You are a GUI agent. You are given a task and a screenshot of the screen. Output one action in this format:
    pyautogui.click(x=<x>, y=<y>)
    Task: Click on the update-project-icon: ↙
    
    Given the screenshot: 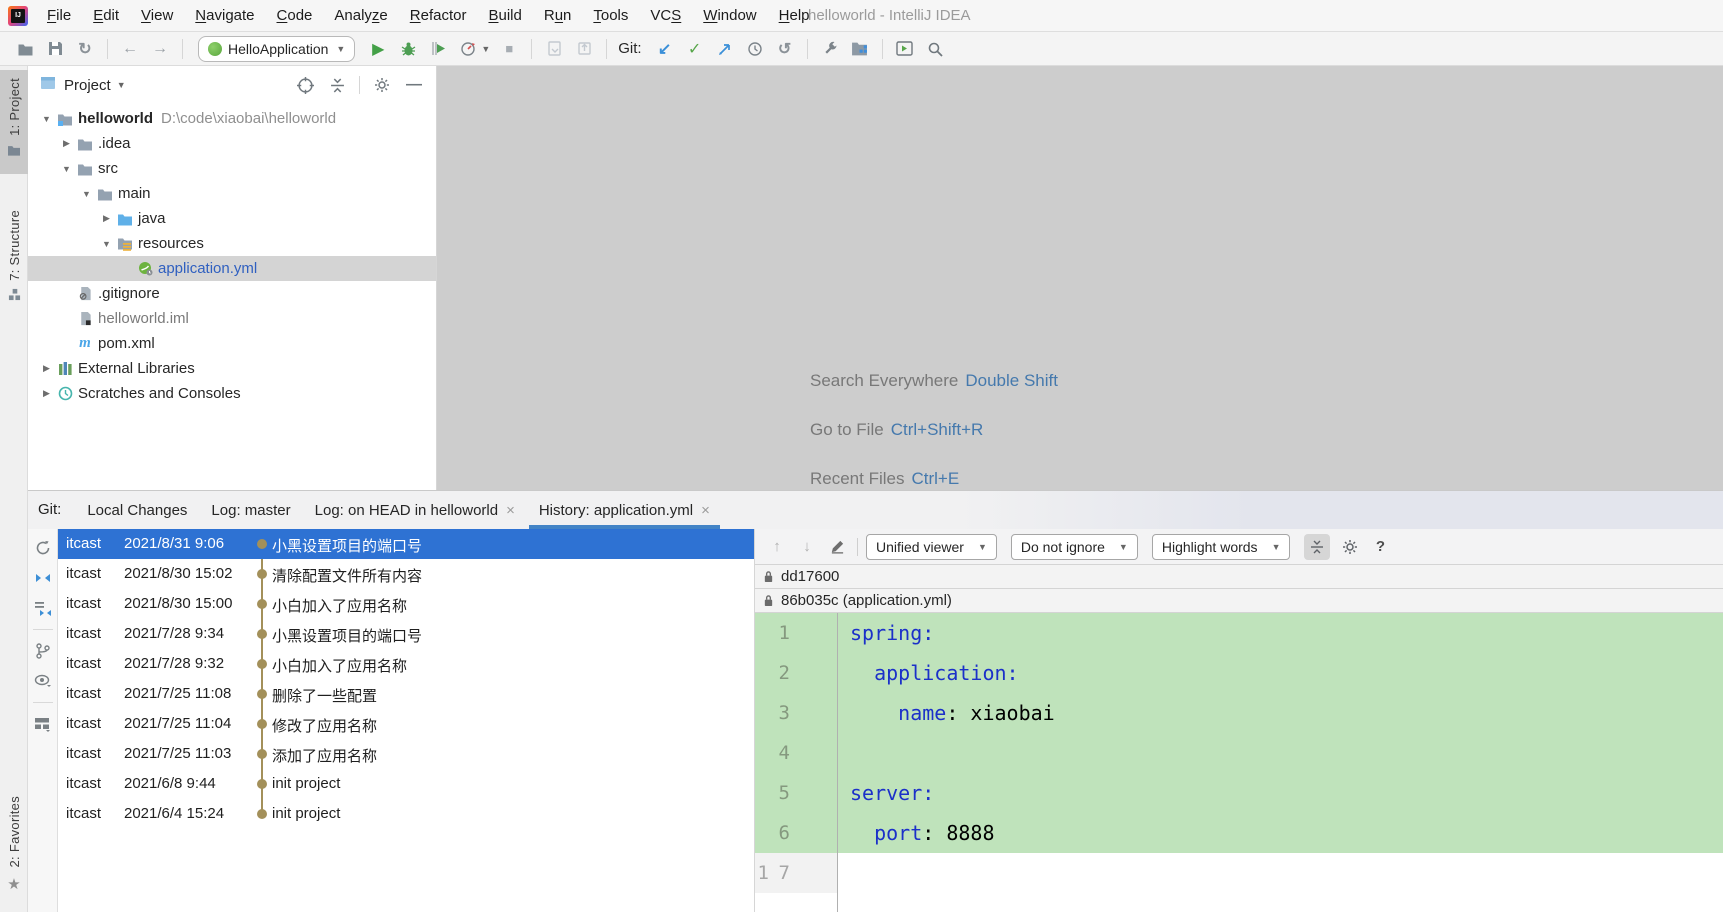 What is the action you would take?
    pyautogui.click(x=665, y=49)
    